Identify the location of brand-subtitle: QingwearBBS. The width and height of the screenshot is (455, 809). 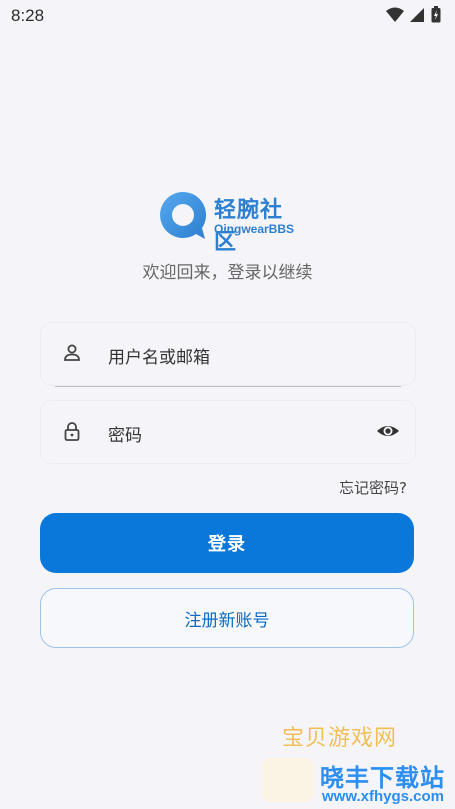
(254, 229).